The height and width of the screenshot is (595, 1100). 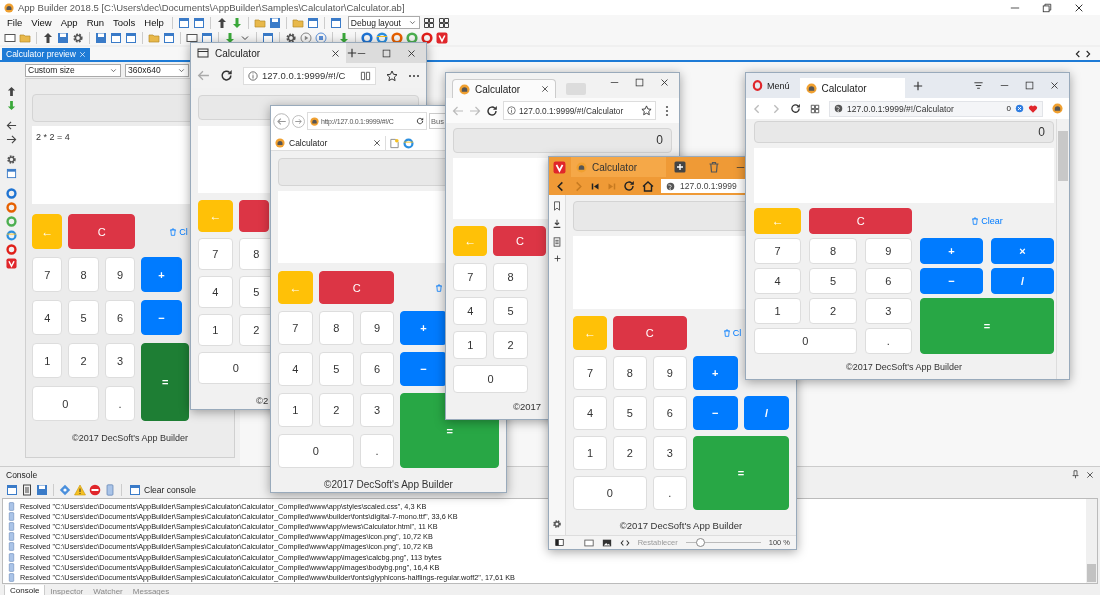 What do you see at coordinates (95, 490) in the screenshot?
I see `no-entry-icon` at bounding box center [95, 490].